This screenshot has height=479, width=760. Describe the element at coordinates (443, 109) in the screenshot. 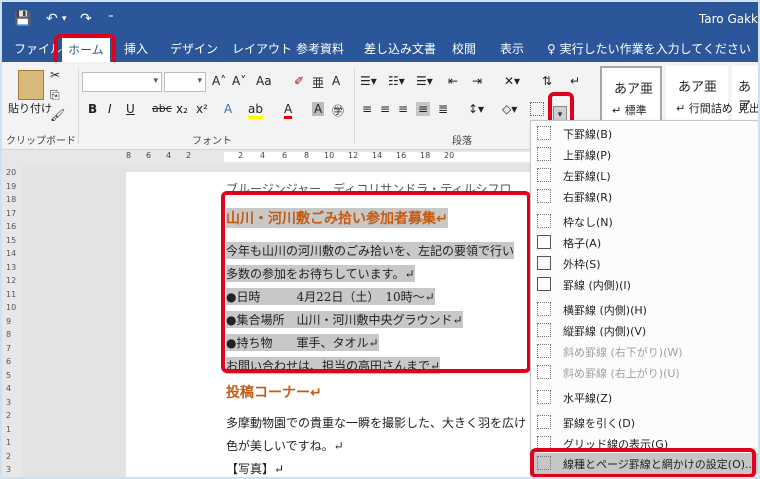

I see `distributed-icon: ≣` at that location.